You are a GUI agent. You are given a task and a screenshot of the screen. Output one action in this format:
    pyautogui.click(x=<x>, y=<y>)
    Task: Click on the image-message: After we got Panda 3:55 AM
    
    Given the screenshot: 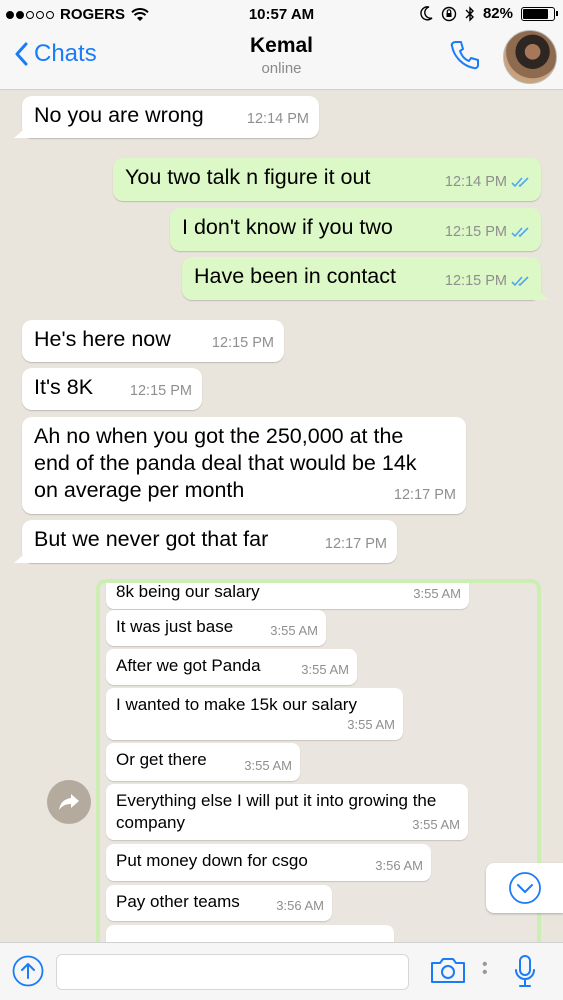 What is the action you would take?
    pyautogui.click(x=231, y=667)
    